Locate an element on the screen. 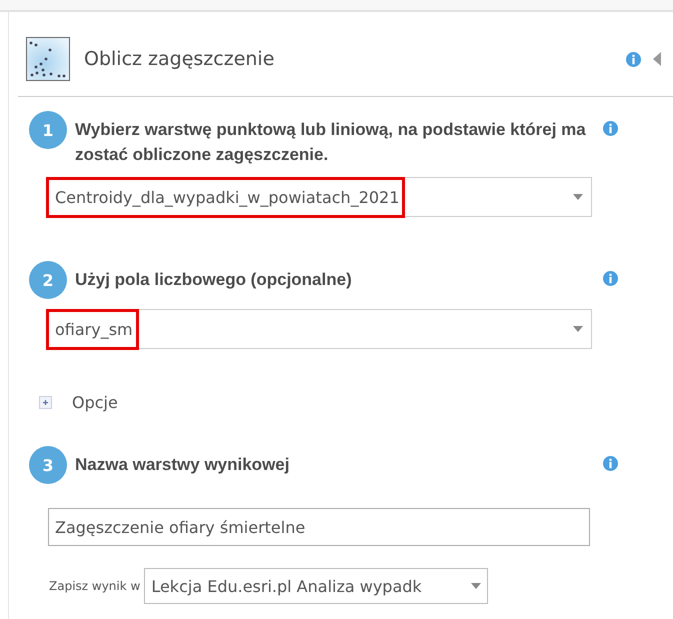 Image resolution: width=673 pixels, height=619 pixels. options-label: Opcje is located at coordinates (95, 402).